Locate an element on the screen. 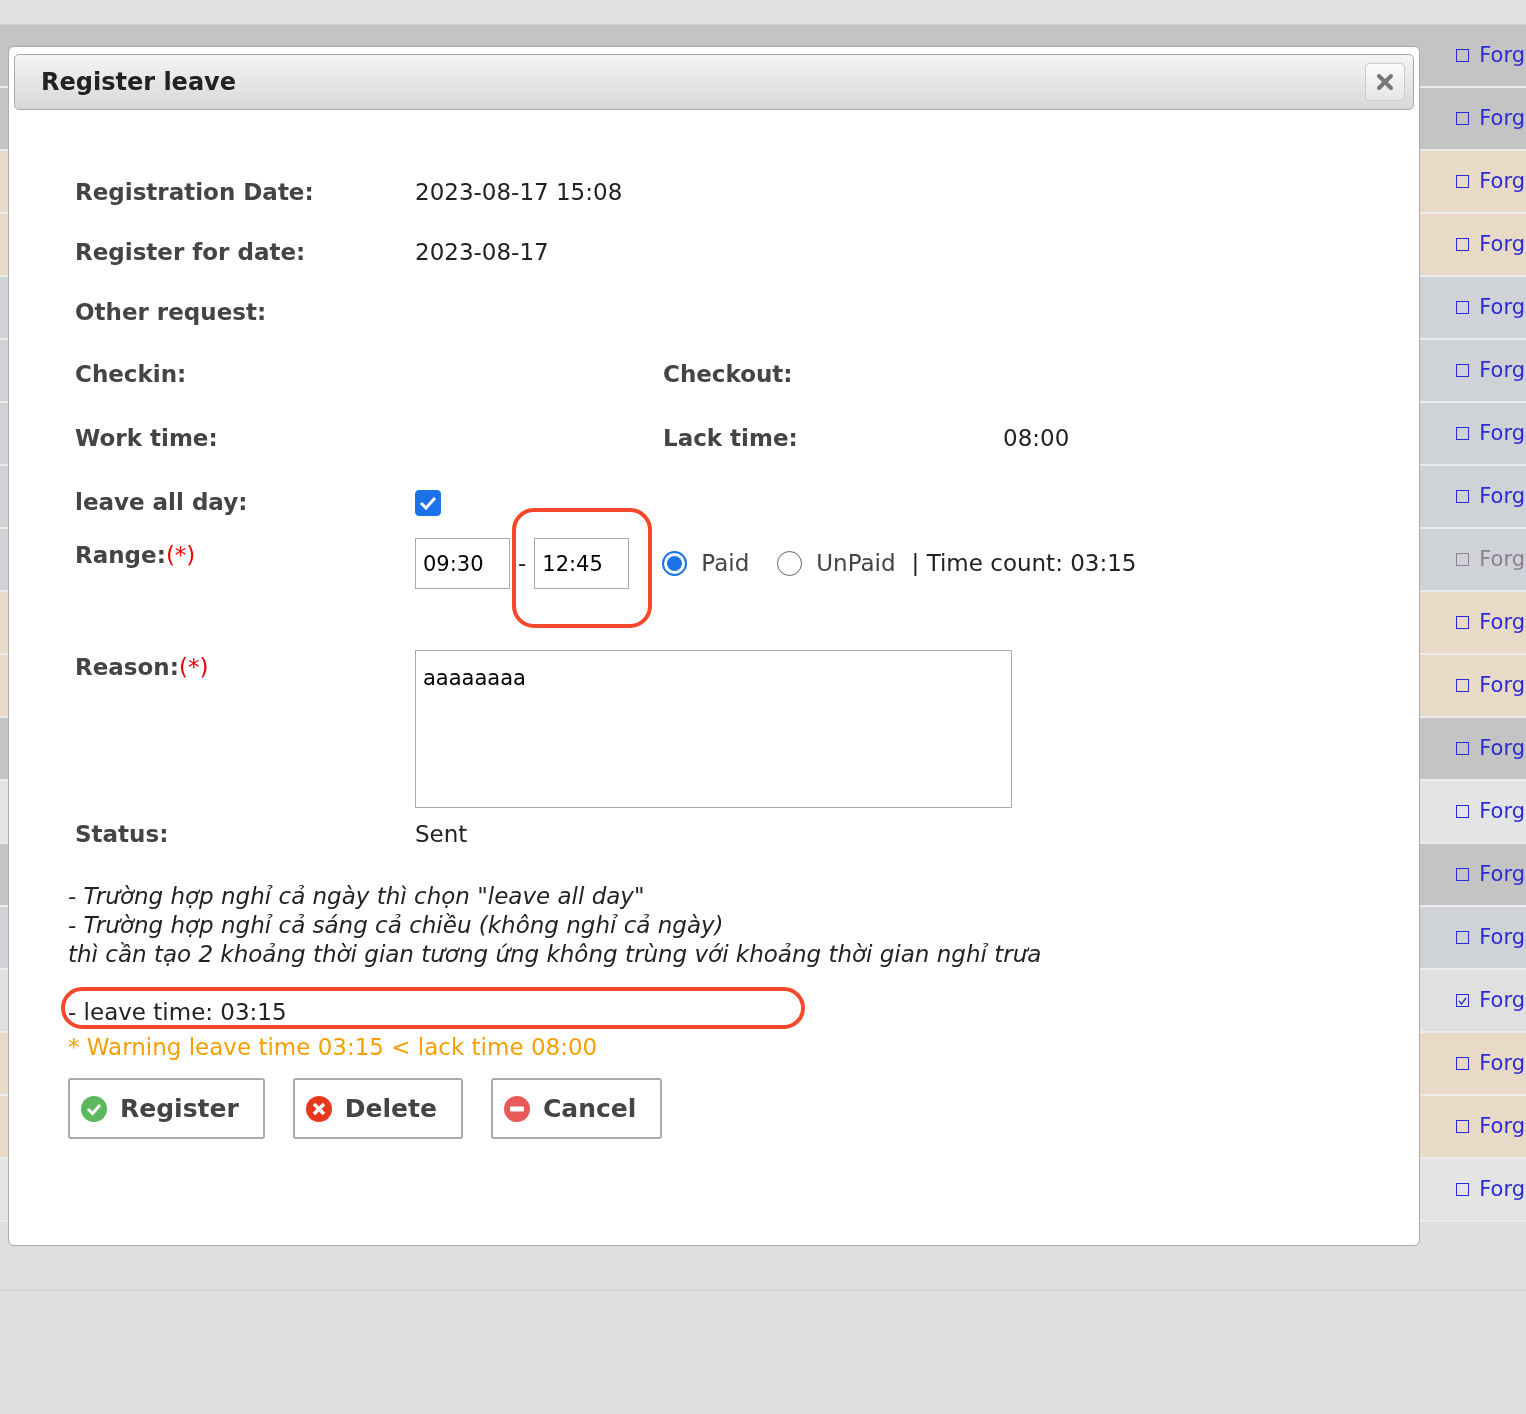 This screenshot has height=1414, width=1526. note-text: - Trường hợp nghỉ cả sáng cả chiều (không nghỉ cả ngày) is located at coordinates (396, 925).